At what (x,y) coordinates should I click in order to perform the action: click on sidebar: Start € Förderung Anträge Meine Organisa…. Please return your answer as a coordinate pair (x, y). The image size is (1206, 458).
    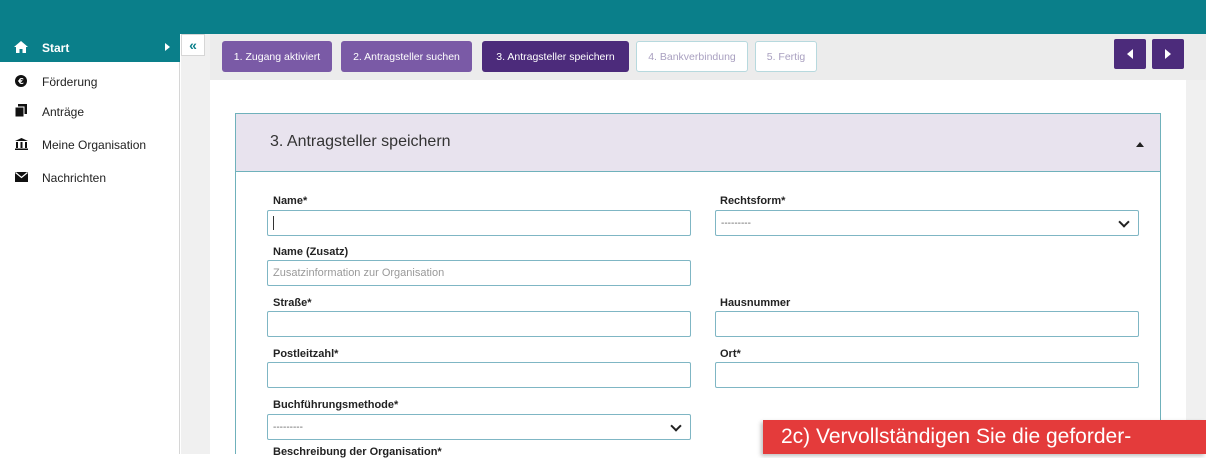
    Looking at the image, I should click on (90, 244).